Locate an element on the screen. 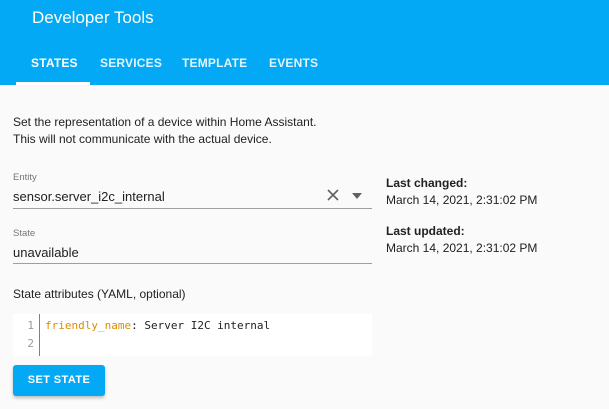 Image resolution: width=609 pixels, height=409 pixels. yaml-key: friendly_name is located at coordinates (88, 325).